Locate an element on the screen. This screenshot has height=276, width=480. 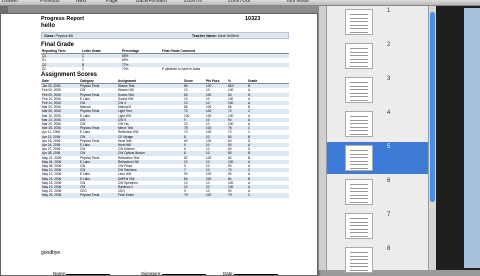
toolbar-item: Next is located at coordinates (81, 2).